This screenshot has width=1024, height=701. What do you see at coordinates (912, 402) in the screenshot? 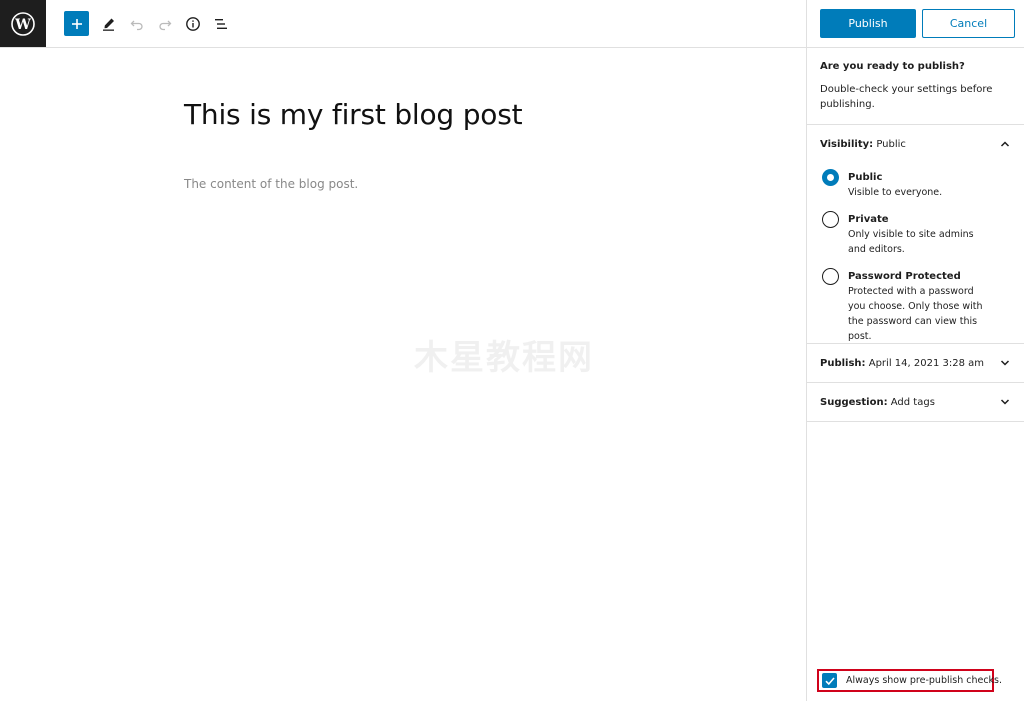
I see `suggestion-value: Add tags` at bounding box center [912, 402].